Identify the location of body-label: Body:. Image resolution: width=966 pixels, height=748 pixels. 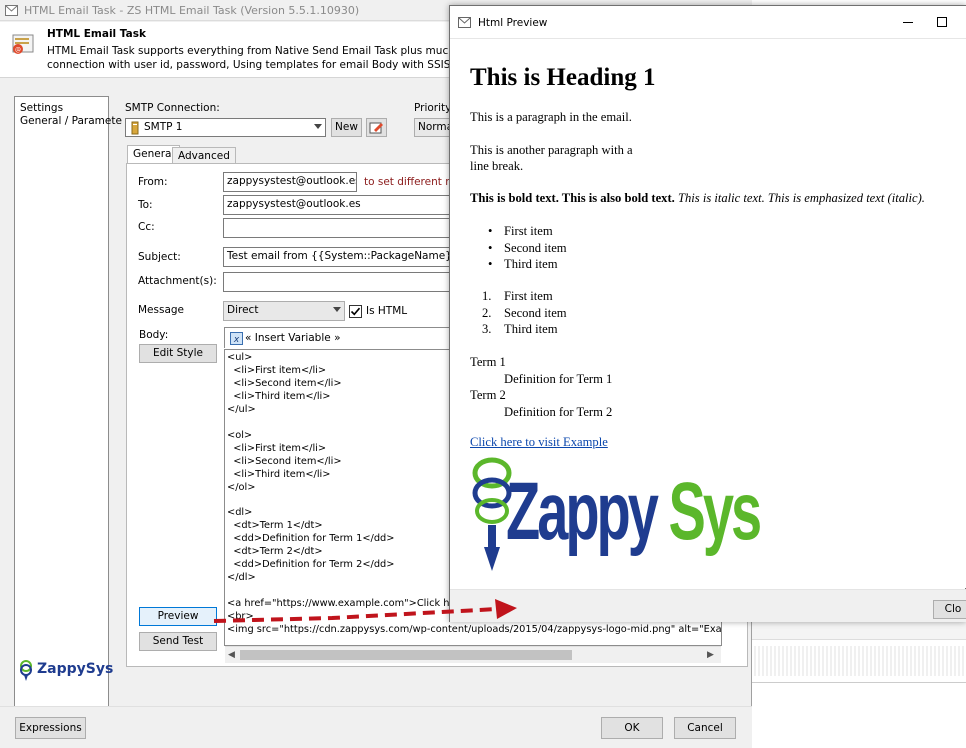
(154, 335).